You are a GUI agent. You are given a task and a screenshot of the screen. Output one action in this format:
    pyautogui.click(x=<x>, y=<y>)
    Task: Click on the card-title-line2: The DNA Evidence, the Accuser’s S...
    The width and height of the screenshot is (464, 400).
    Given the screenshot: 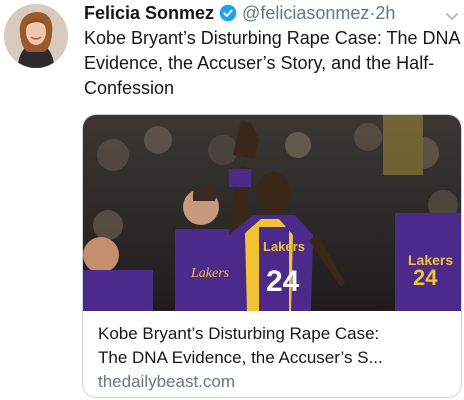 What is the action you would take?
    pyautogui.click(x=240, y=357)
    